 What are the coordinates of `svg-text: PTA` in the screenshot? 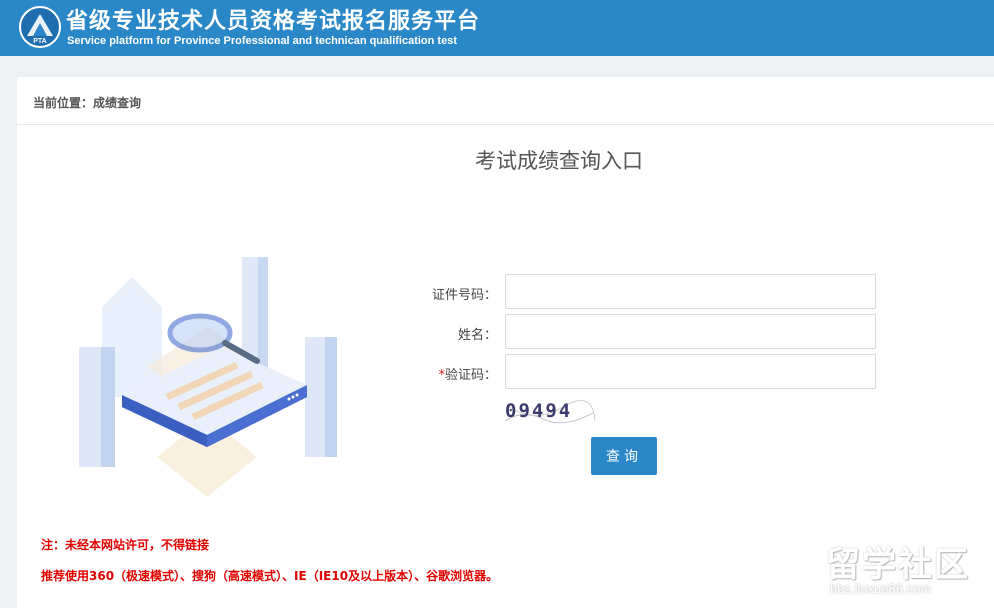 It's located at (39, 41).